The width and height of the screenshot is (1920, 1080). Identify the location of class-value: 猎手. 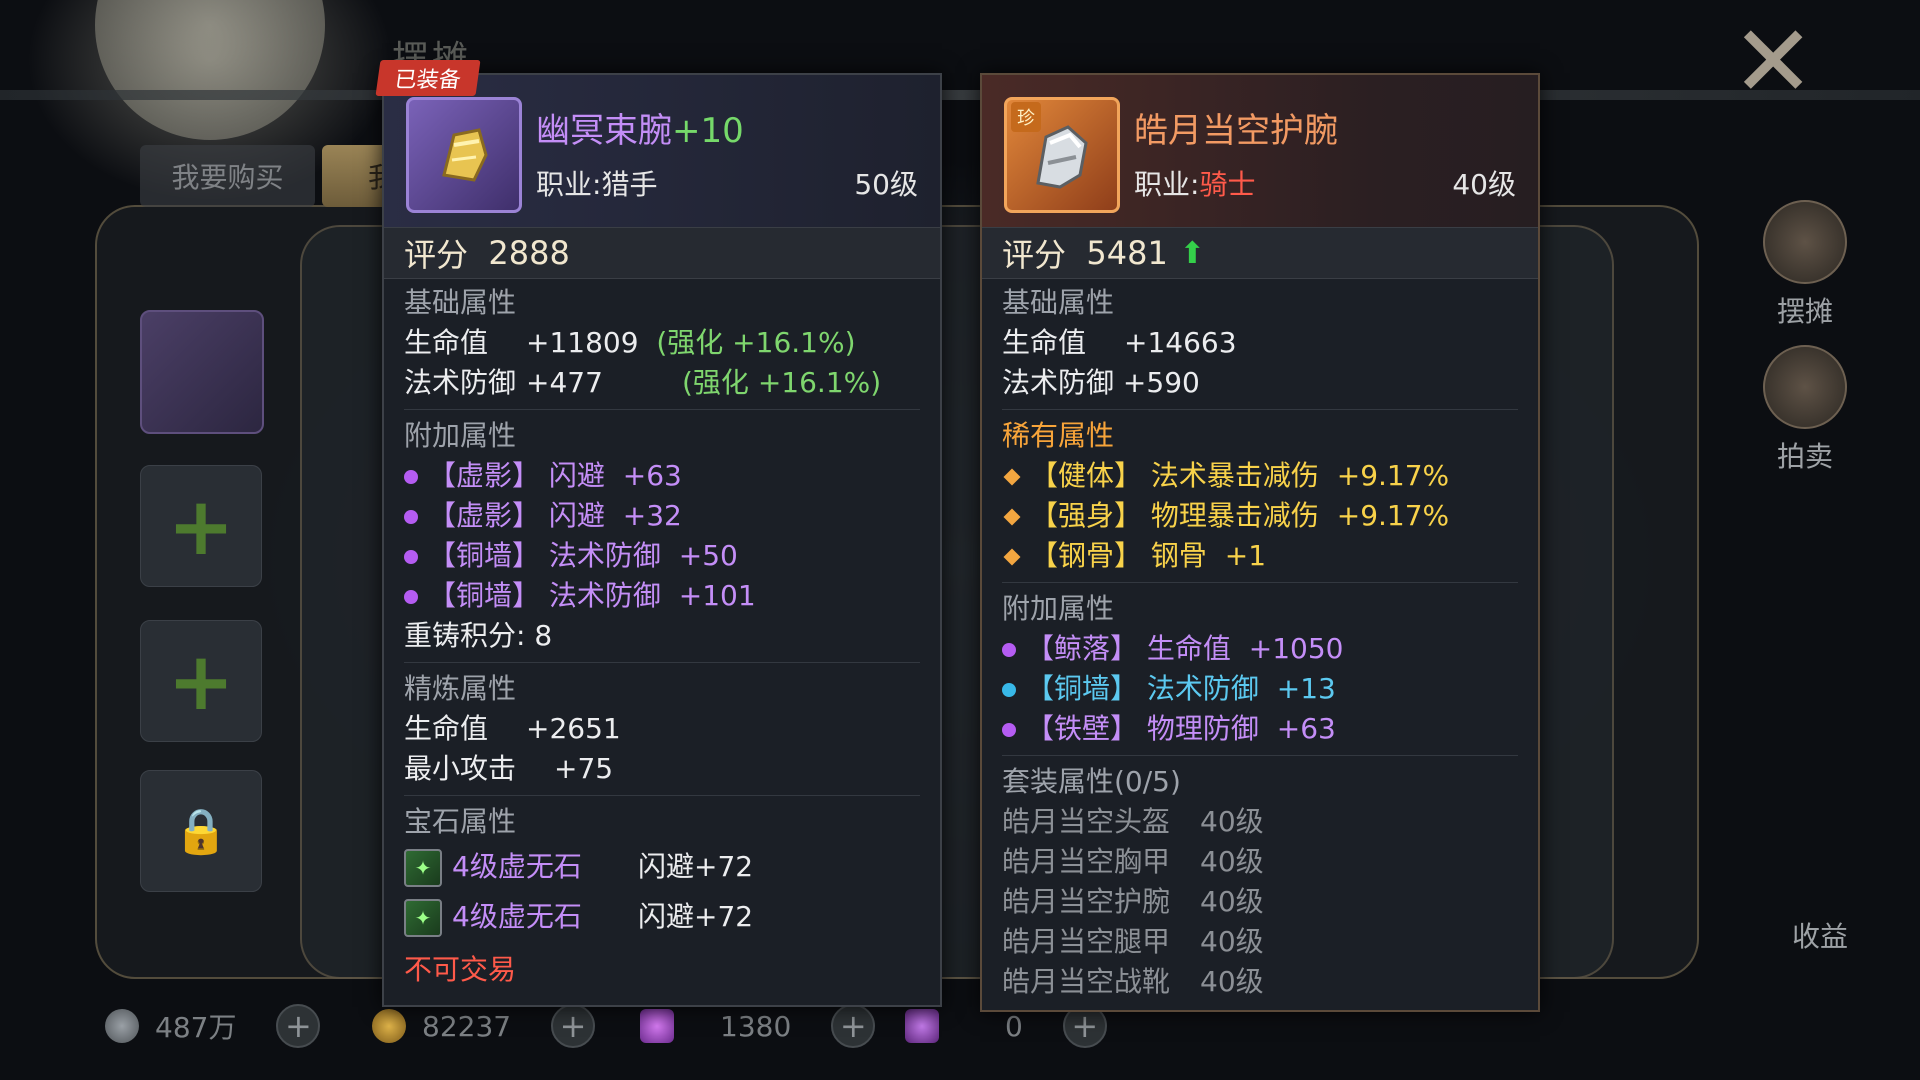
(629, 184).